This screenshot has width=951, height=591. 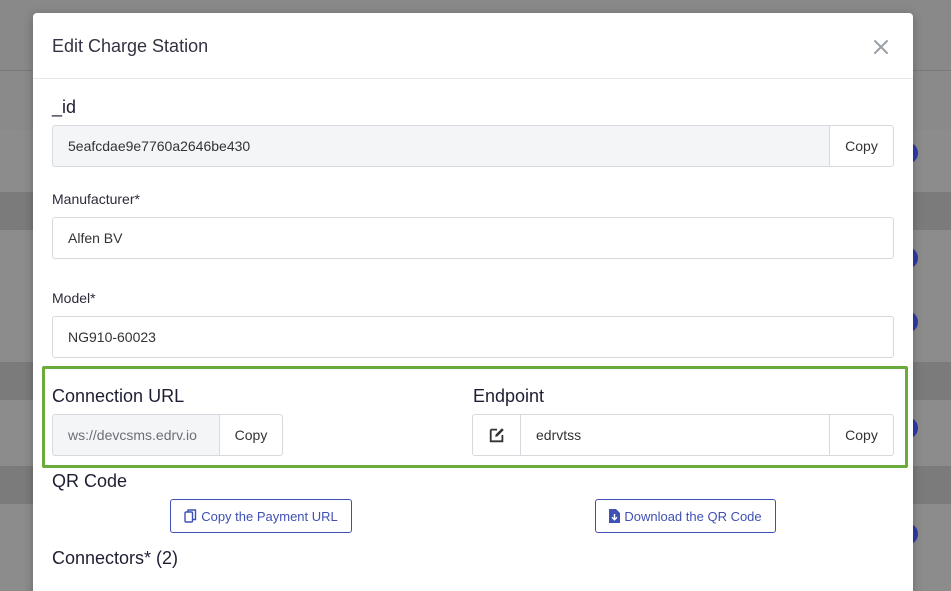 I want to click on modal-header: Edit Charge Station, so click(x=473, y=46).